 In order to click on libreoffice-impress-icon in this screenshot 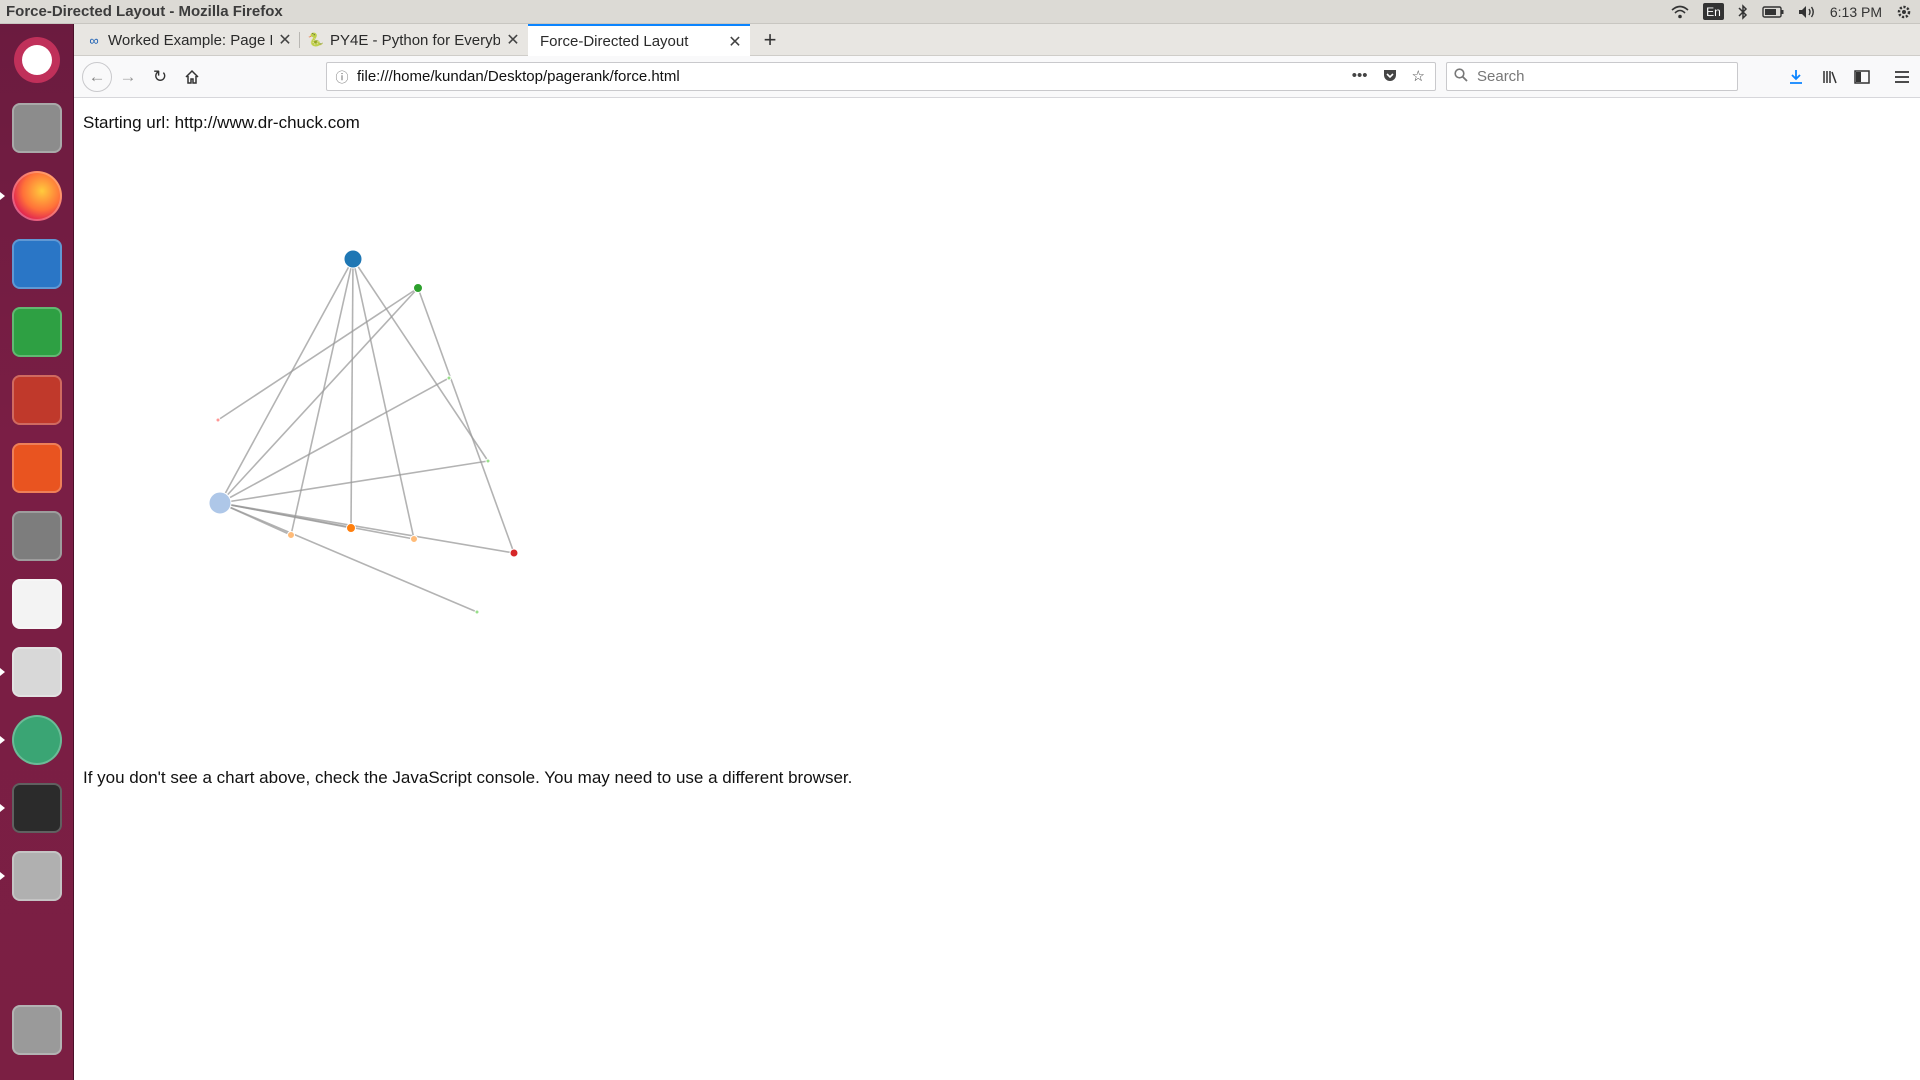, I will do `click(37, 400)`.